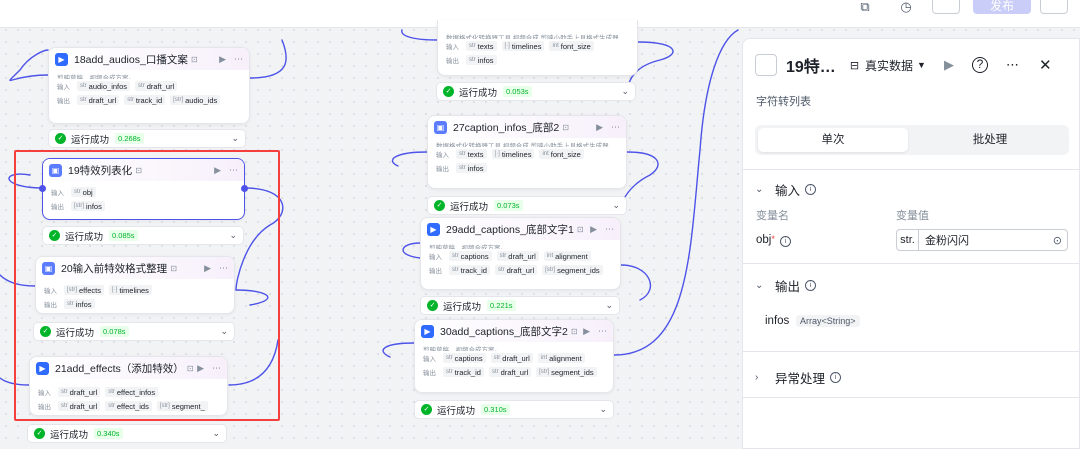  What do you see at coordinates (911, 189) in the screenshot?
I see `input-section: ⌄ 输入 i` at bounding box center [911, 189].